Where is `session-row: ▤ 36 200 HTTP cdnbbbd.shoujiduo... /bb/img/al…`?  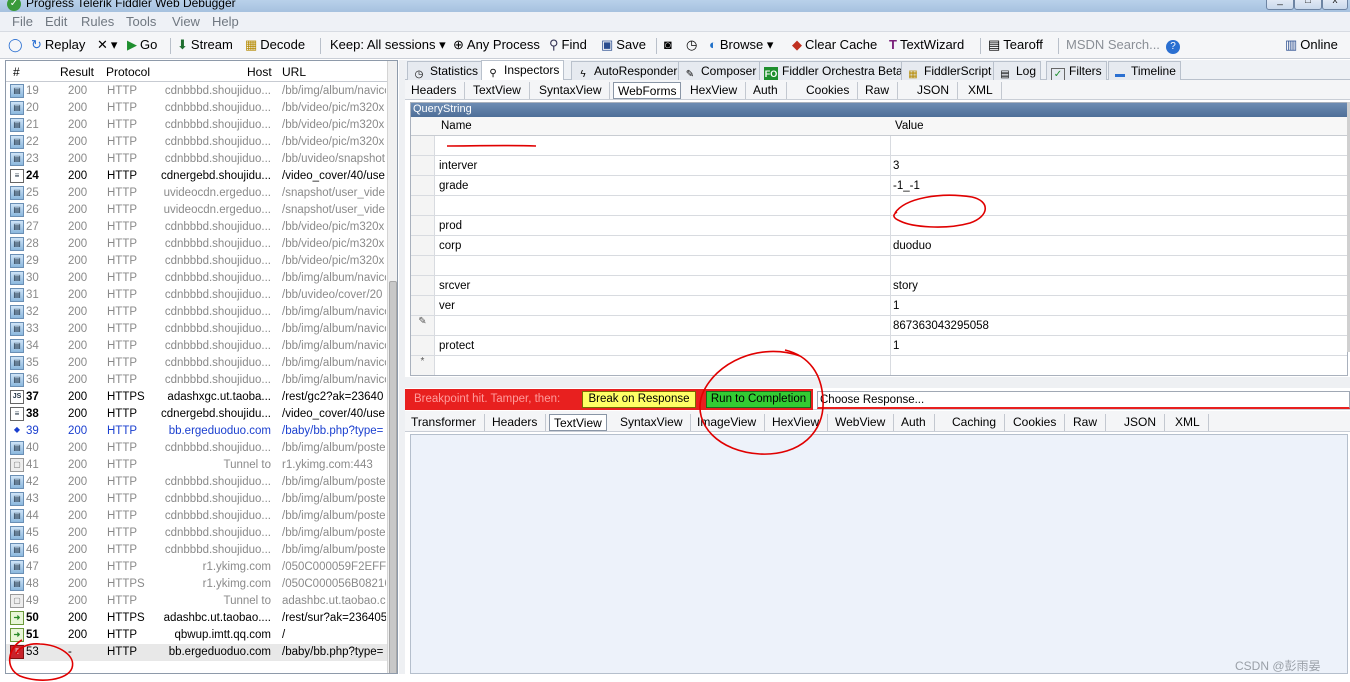 session-row: ▤ 36 200 HTTP cdnbbbd.shoujiduo... /bb/img/al… is located at coordinates (196, 380).